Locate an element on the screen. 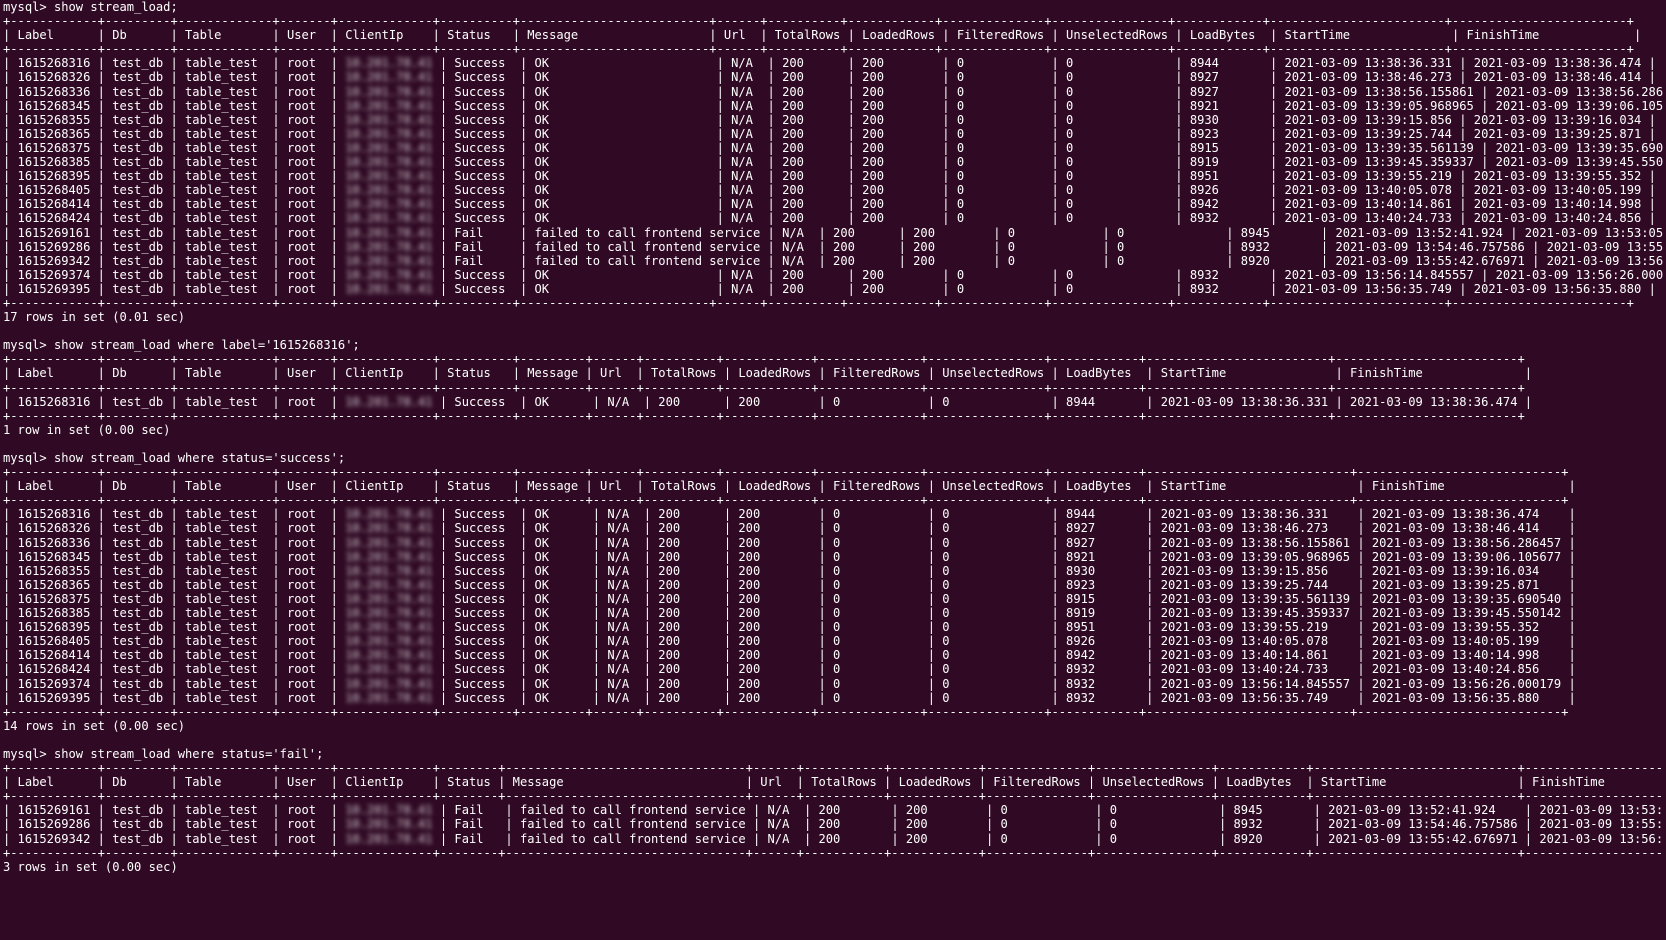 The height and width of the screenshot is (940, 1666). table-cell: 2021-03-09 13:39:15.856 is located at coordinates (1368, 119).